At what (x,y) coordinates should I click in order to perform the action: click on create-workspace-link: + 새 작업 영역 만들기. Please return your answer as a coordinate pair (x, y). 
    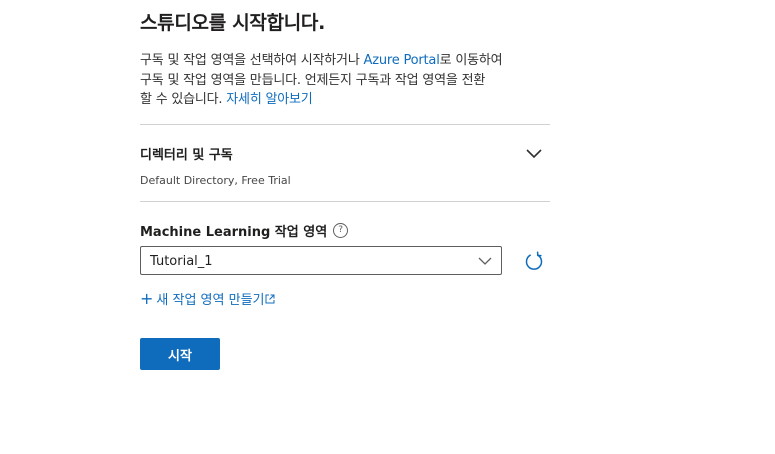
    Looking at the image, I should click on (207, 298).